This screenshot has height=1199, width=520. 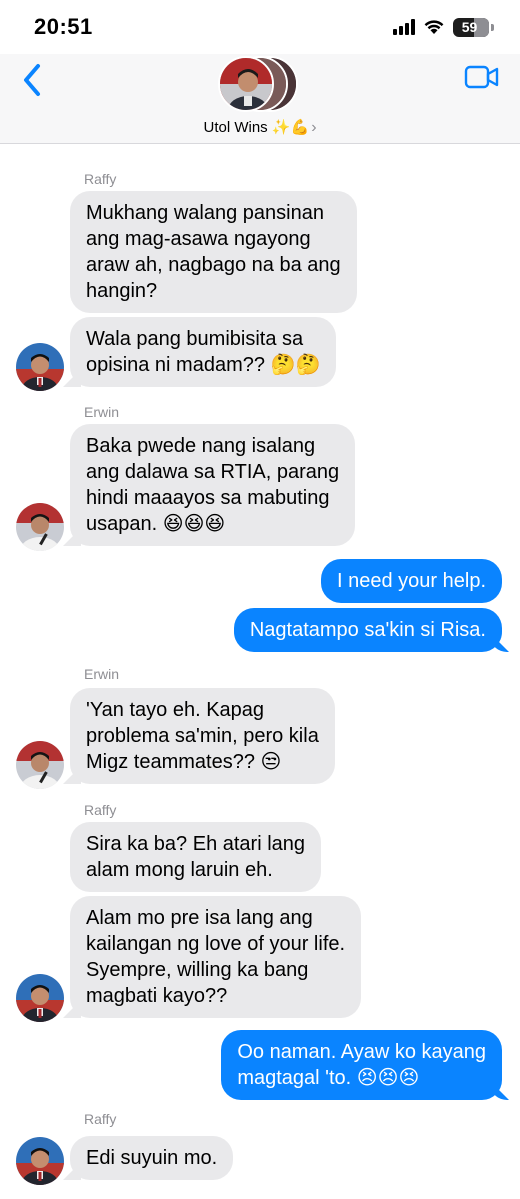 What do you see at coordinates (314, 127) in the screenshot?
I see `chevron-right-icon: ›` at bounding box center [314, 127].